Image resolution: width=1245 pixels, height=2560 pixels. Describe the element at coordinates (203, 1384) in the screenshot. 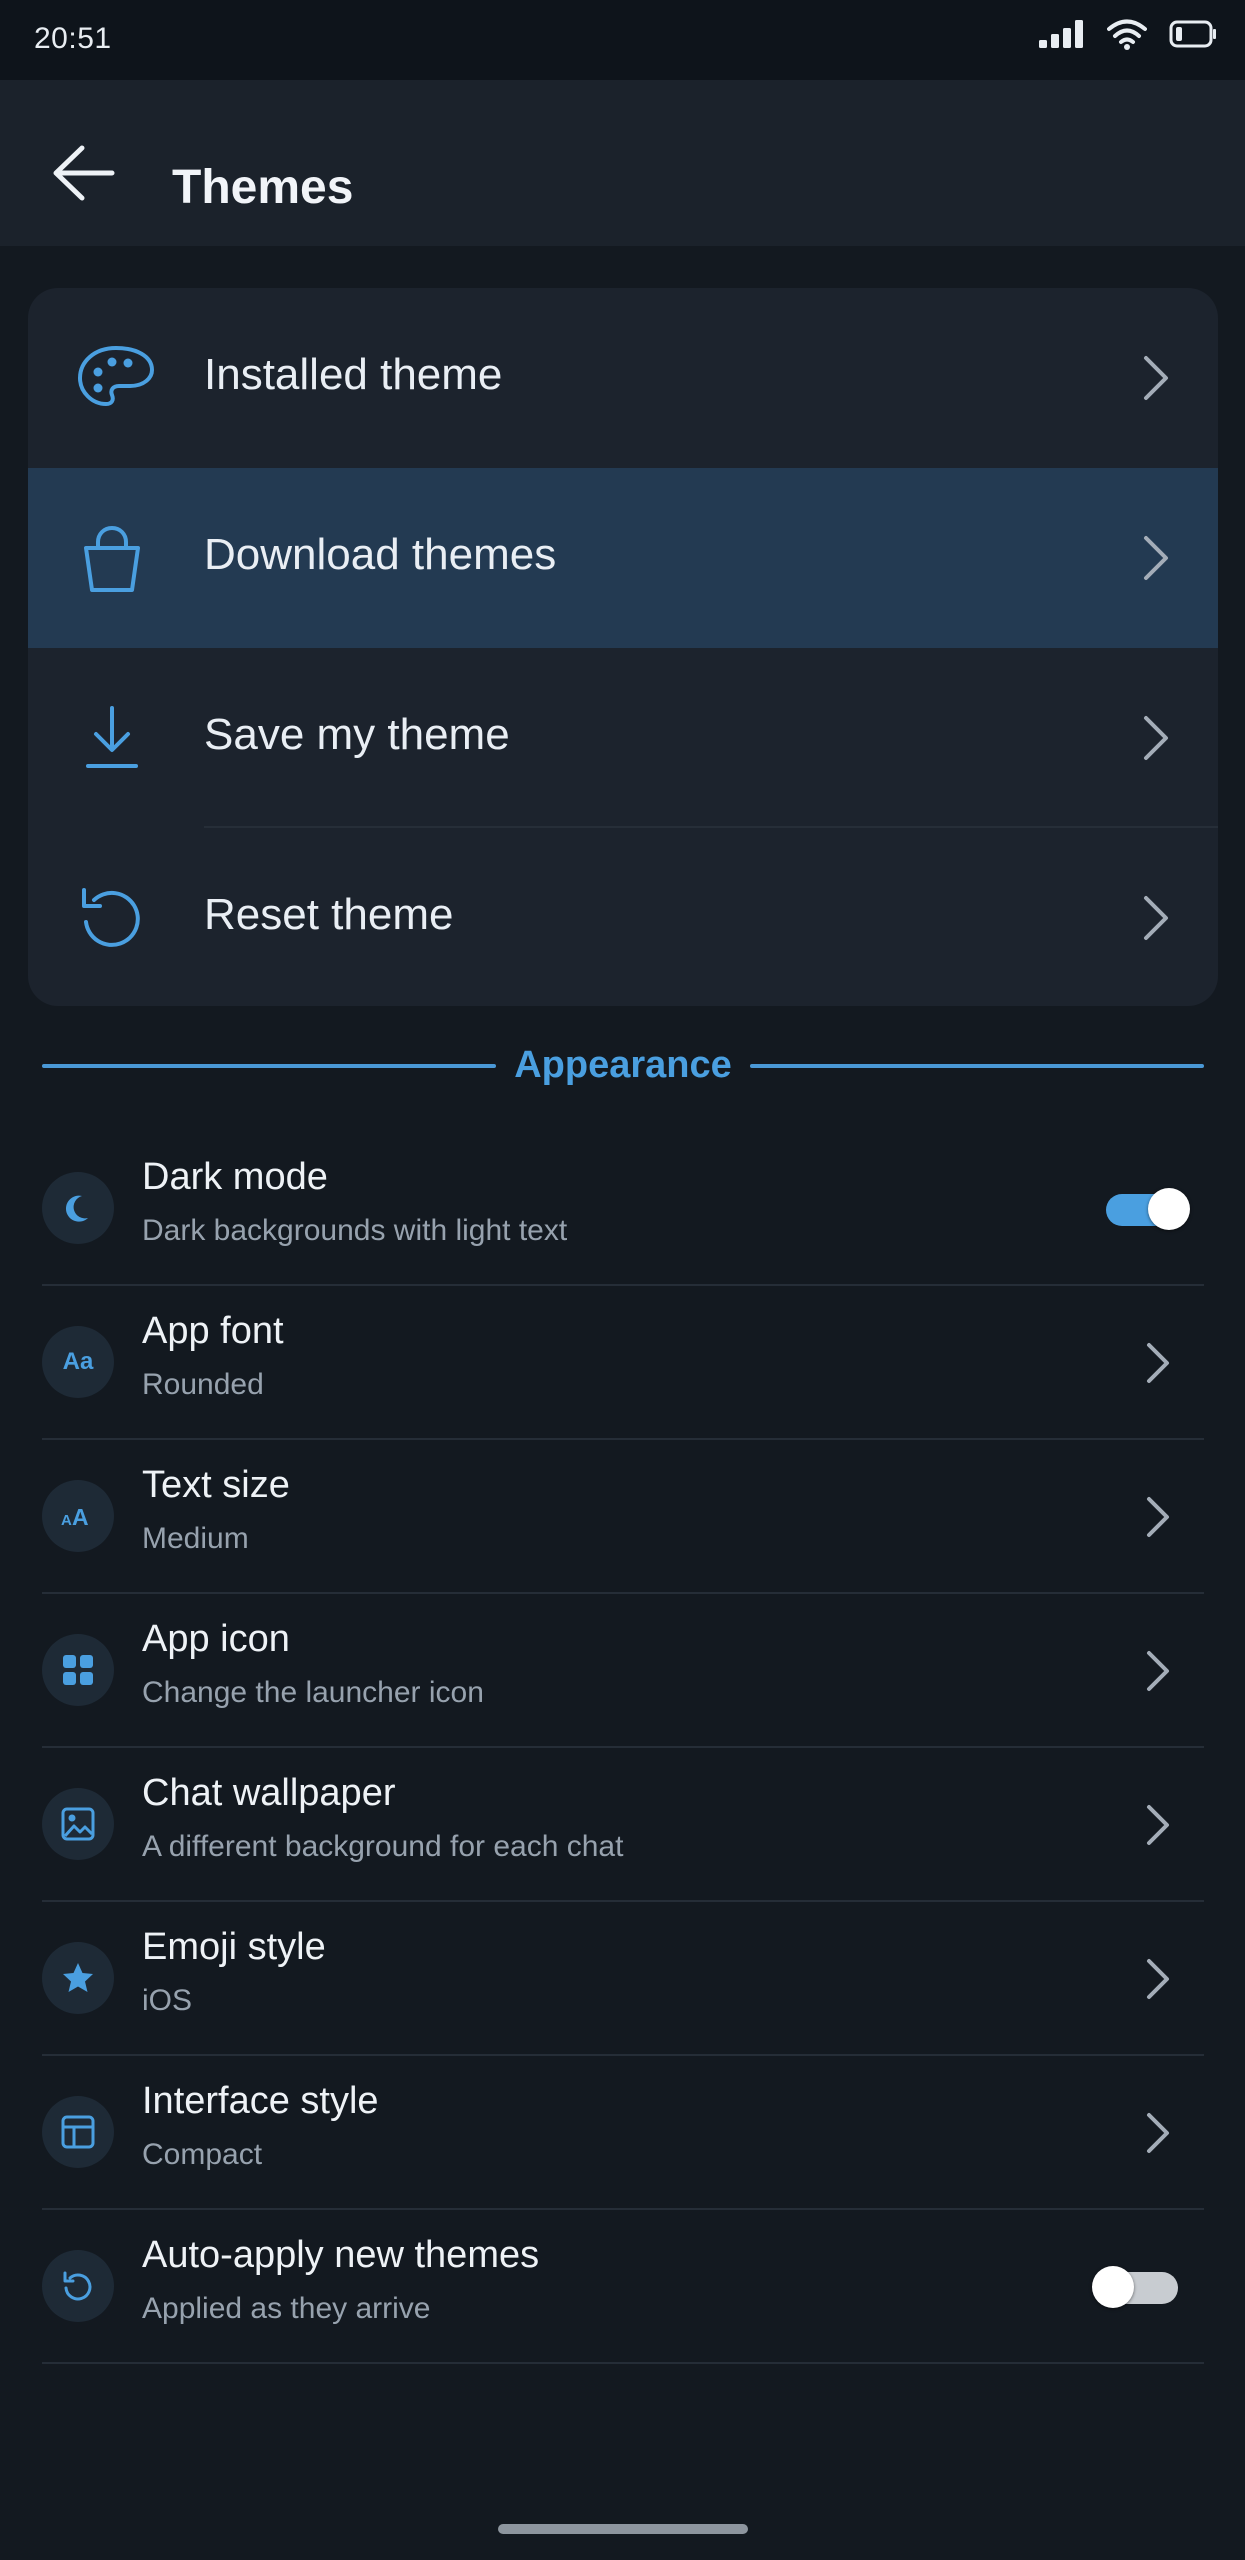

I see `setting-subtitle: Rounded` at that location.